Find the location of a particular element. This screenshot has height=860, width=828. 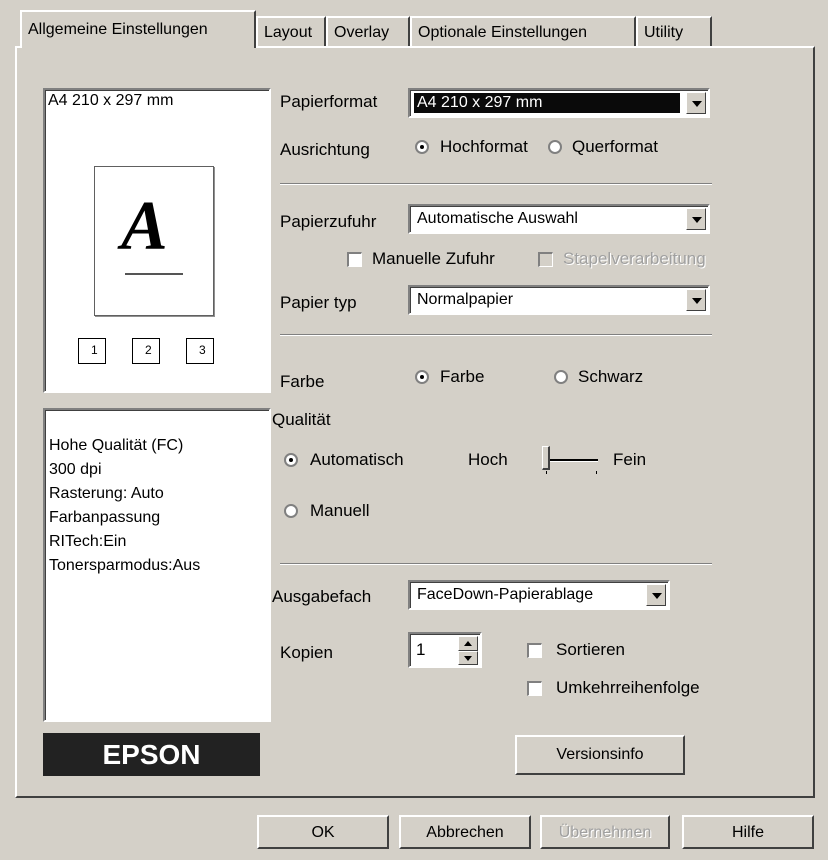

radio-color-label: Farbe is located at coordinates (462, 377).